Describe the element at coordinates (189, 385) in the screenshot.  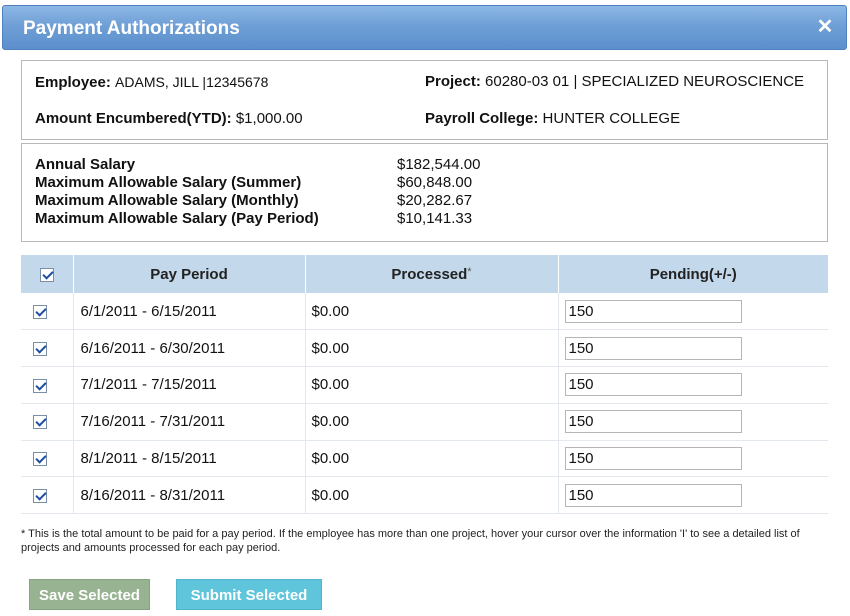
I see `pay-period-cell: 7/1/2011 - 7/15/2011` at that location.